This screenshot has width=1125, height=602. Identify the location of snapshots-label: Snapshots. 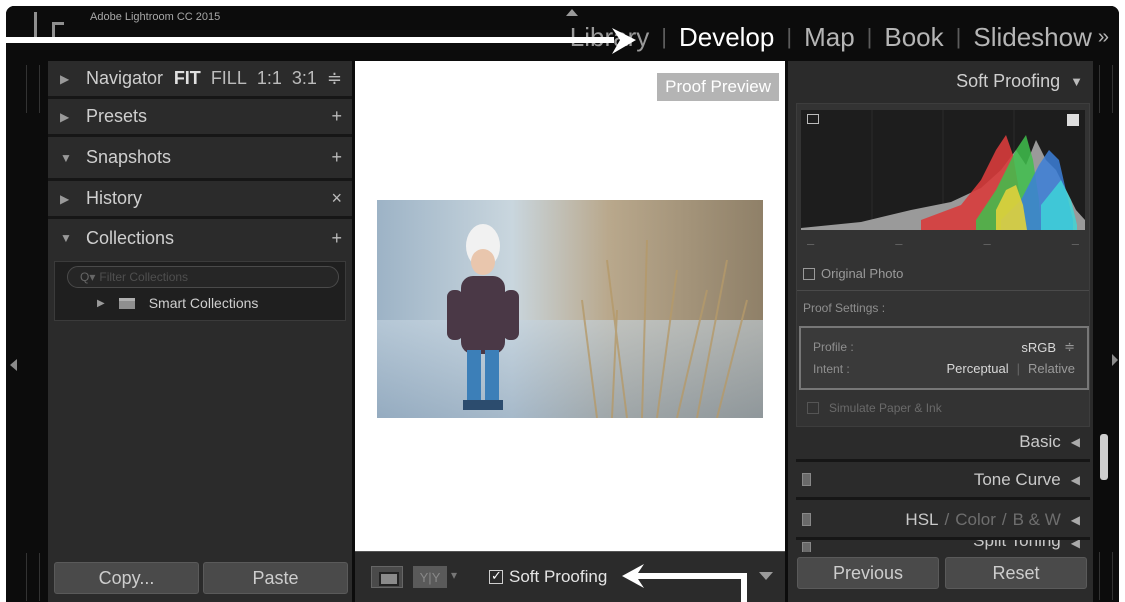
(129, 157).